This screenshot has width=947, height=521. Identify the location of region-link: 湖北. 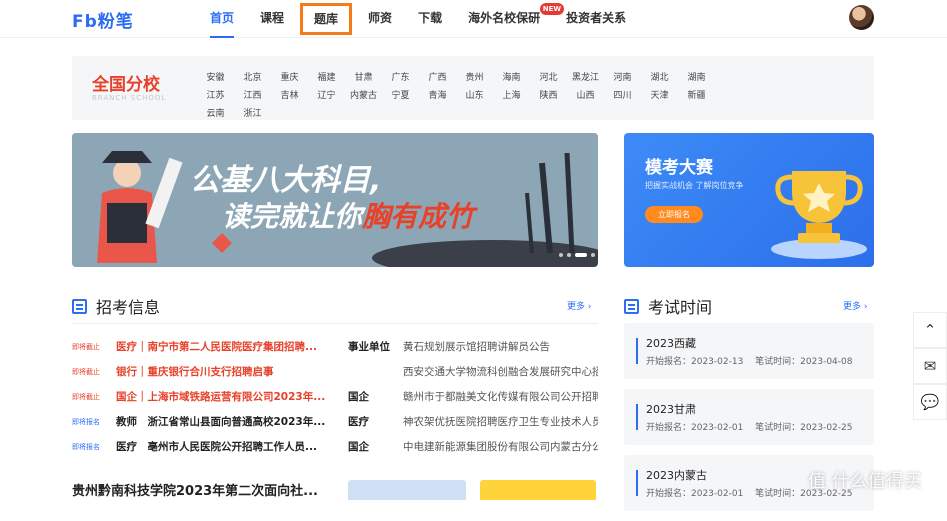
(659, 78).